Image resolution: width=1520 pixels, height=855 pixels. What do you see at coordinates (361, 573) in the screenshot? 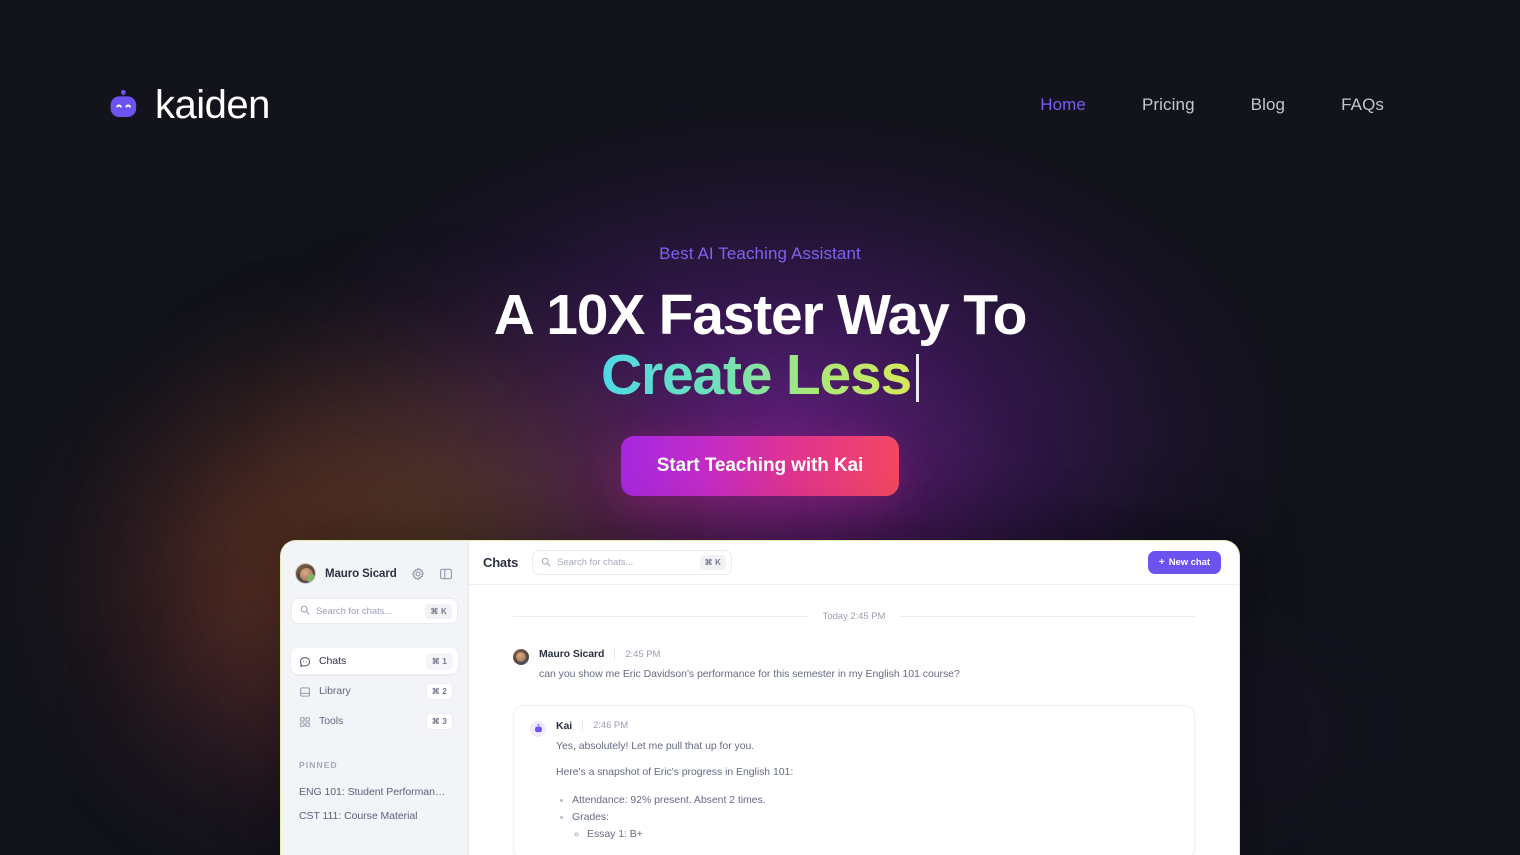
I see `sidebar-user-name: Mauro Sicard` at bounding box center [361, 573].